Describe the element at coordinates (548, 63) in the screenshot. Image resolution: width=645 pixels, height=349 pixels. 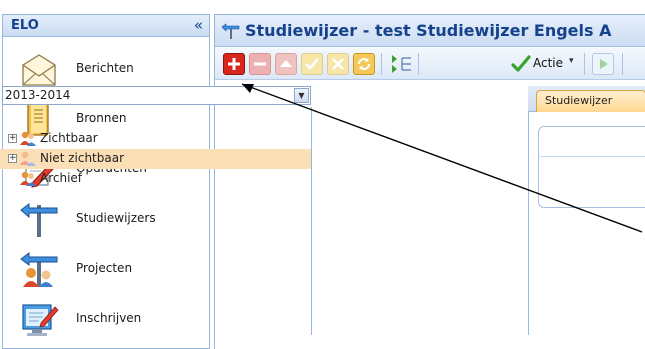
I see `actie-label: Actie` at that location.